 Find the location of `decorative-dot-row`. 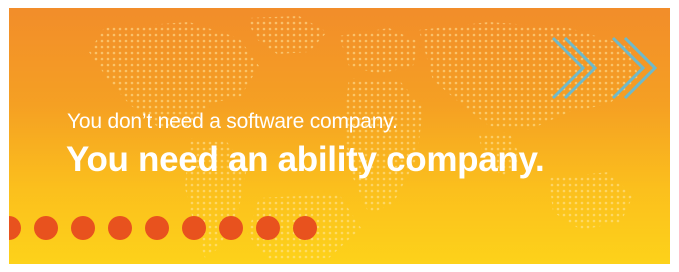

decorative-dot-row is located at coordinates (163, 228).